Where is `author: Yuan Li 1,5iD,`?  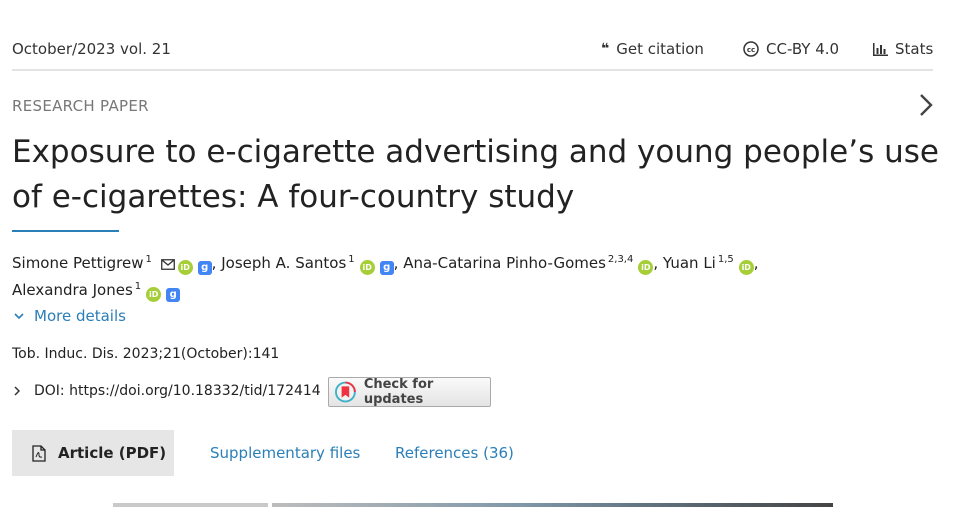
author: Yuan Li 1,5iD, is located at coordinates (711, 264).